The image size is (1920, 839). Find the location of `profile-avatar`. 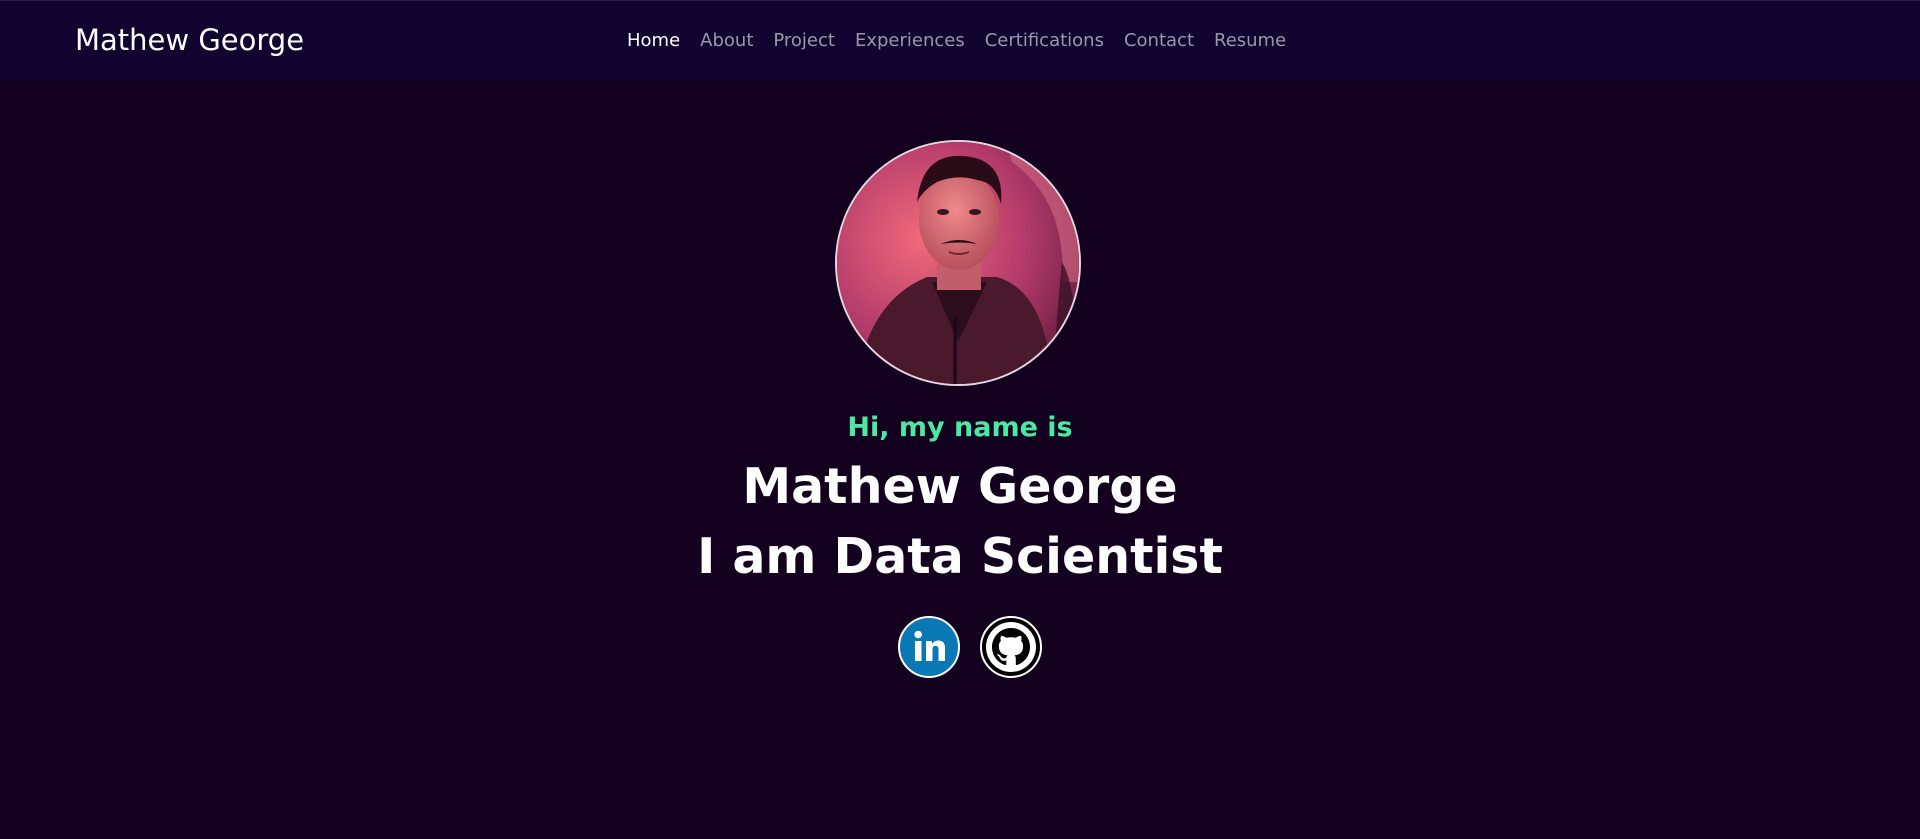

profile-avatar is located at coordinates (958, 263).